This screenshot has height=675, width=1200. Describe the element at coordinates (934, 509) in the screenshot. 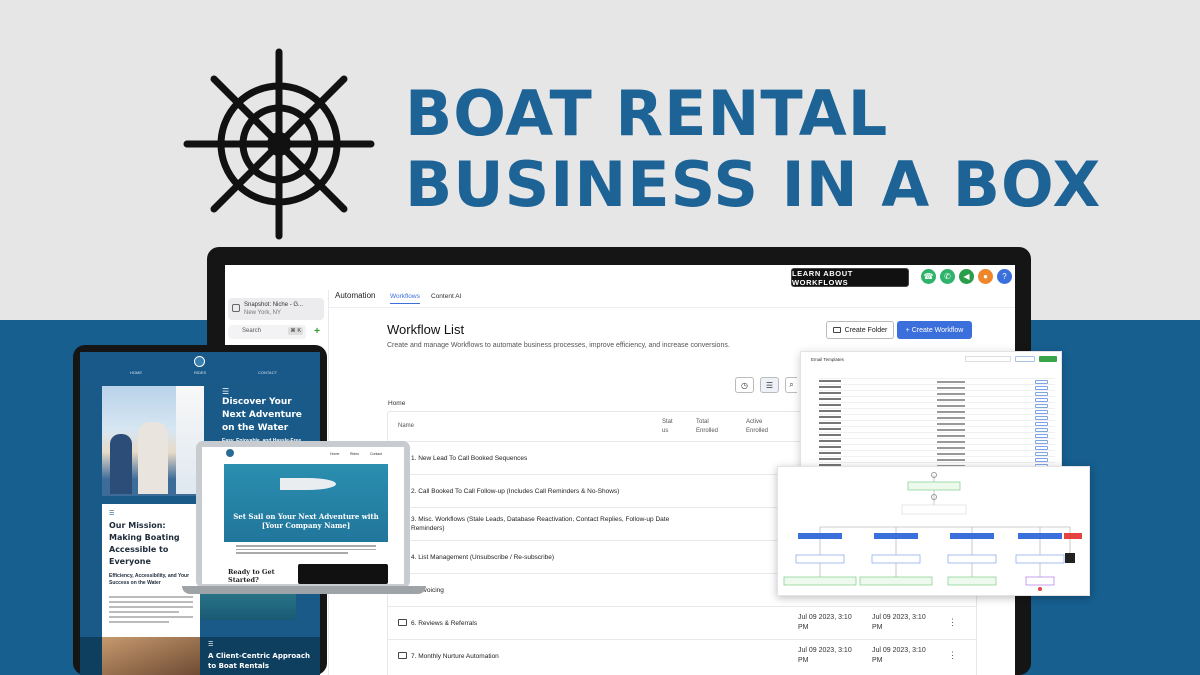

I see `branch-node` at that location.